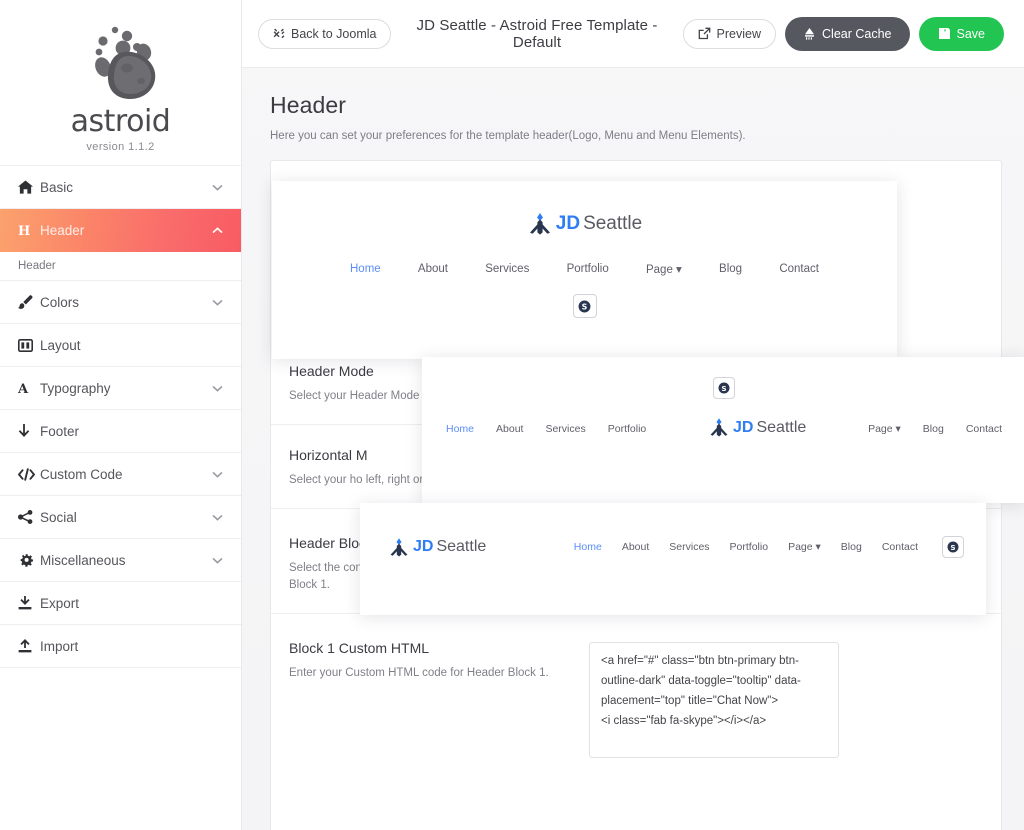  I want to click on preview1-nav-page-label: Page, so click(659, 270).